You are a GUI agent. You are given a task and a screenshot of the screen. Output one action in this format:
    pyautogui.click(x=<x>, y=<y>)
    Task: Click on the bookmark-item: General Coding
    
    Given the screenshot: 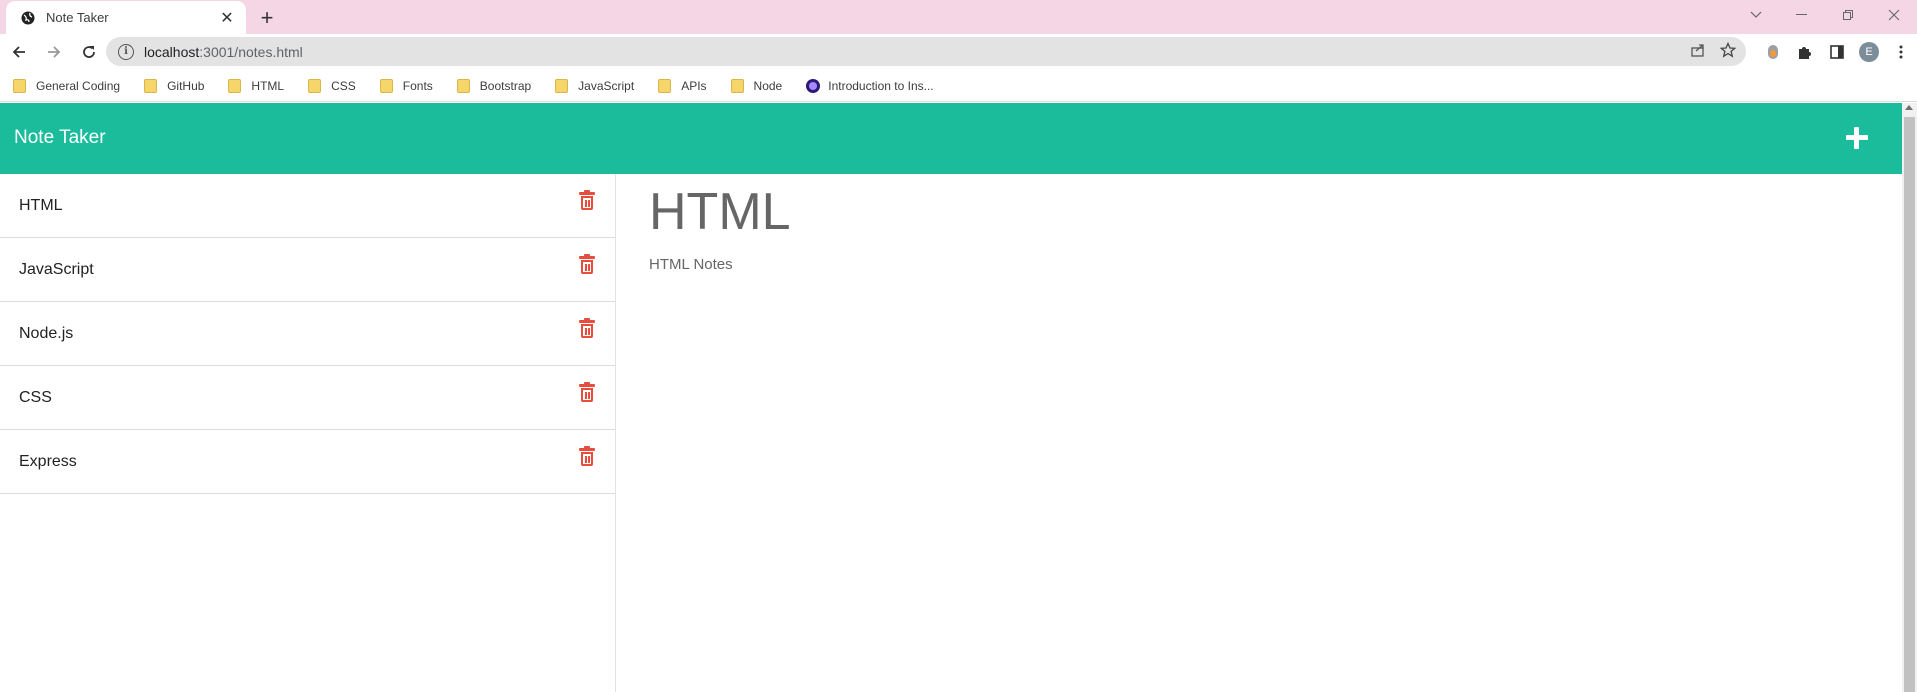 What is the action you would take?
    pyautogui.click(x=64, y=85)
    